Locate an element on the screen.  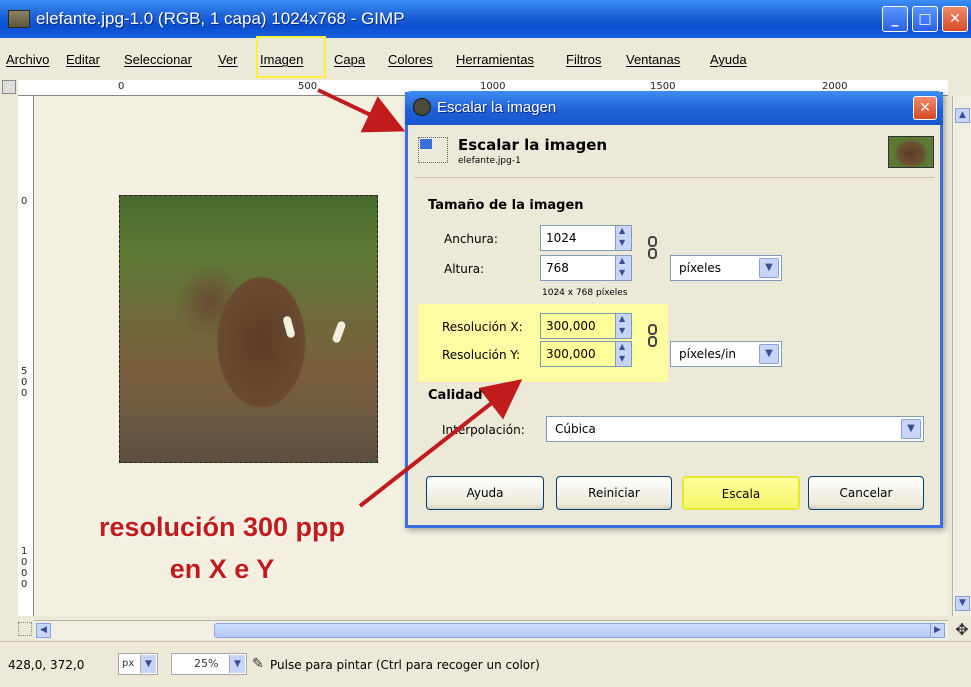
annotation-line1: resolución 300 ppp is located at coordinates (222, 527).